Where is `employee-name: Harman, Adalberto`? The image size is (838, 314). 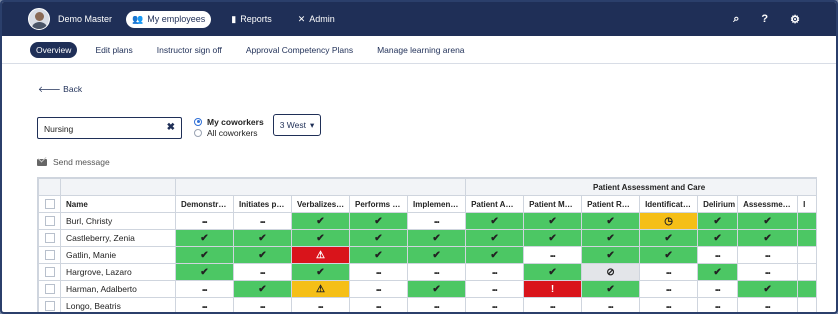 employee-name: Harman, Adalberto is located at coordinates (118, 289).